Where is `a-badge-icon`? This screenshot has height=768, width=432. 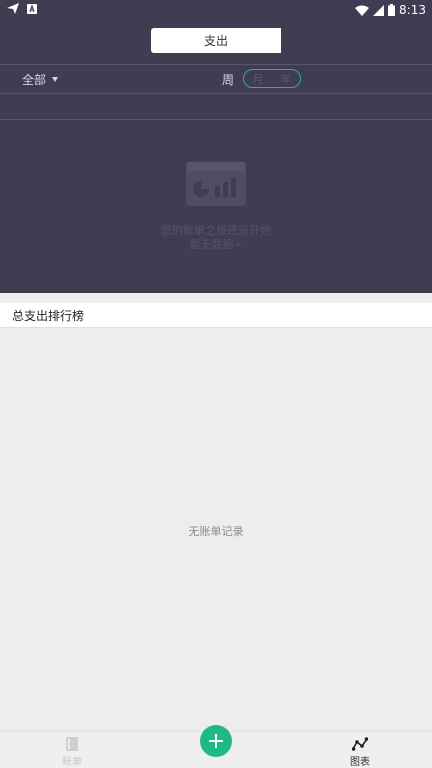 a-badge-icon is located at coordinates (32, 8).